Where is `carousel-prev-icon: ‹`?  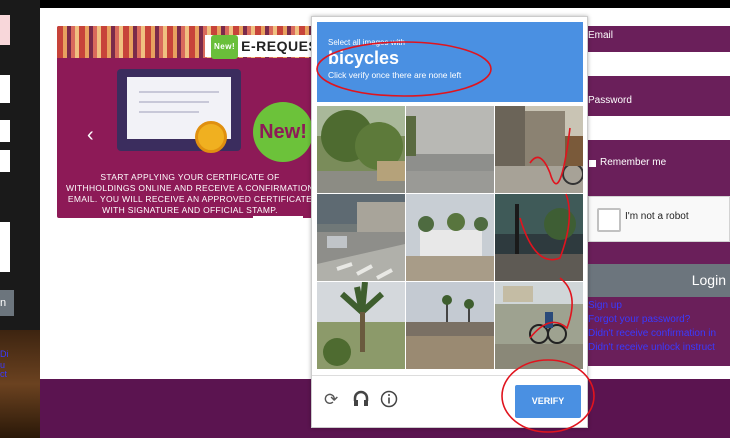 carousel-prev-icon: ‹ is located at coordinates (90, 135).